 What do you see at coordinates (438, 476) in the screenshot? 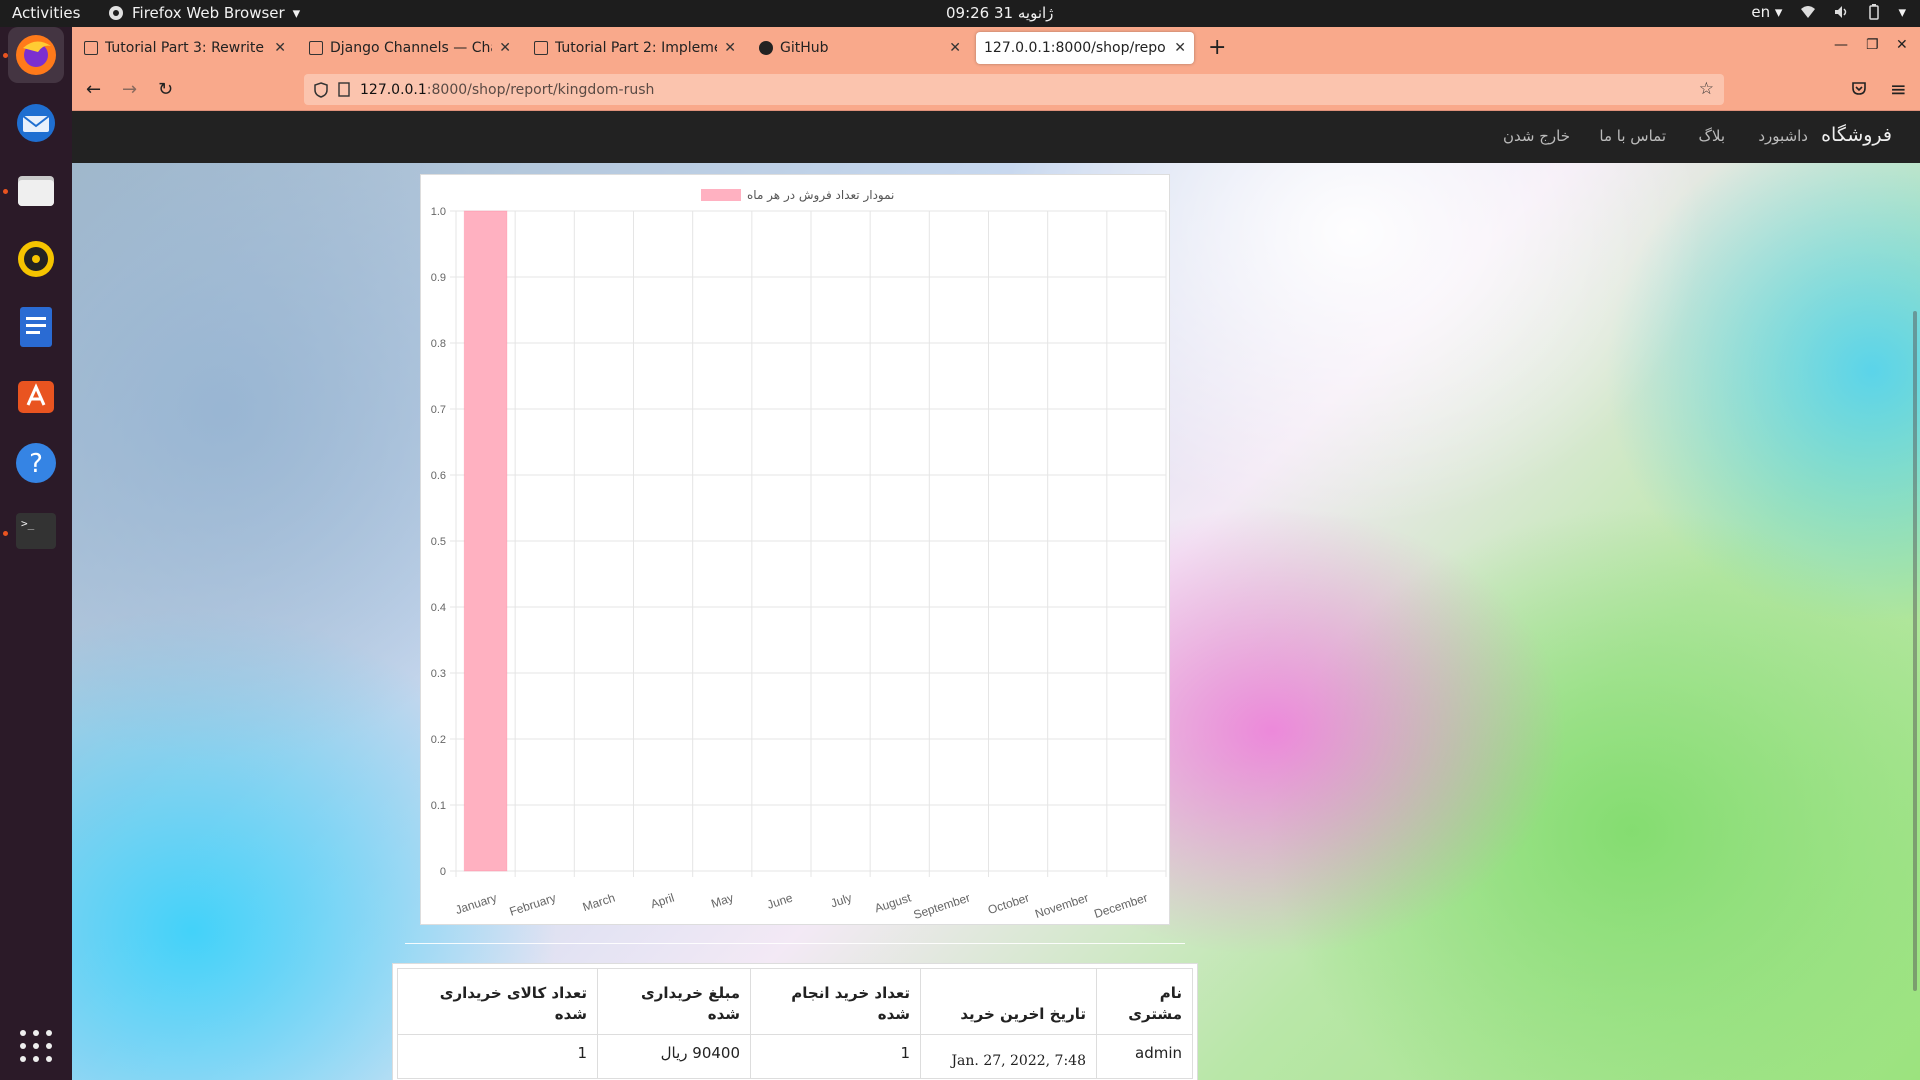
I see `y-tick-label: 0.6` at bounding box center [438, 476].